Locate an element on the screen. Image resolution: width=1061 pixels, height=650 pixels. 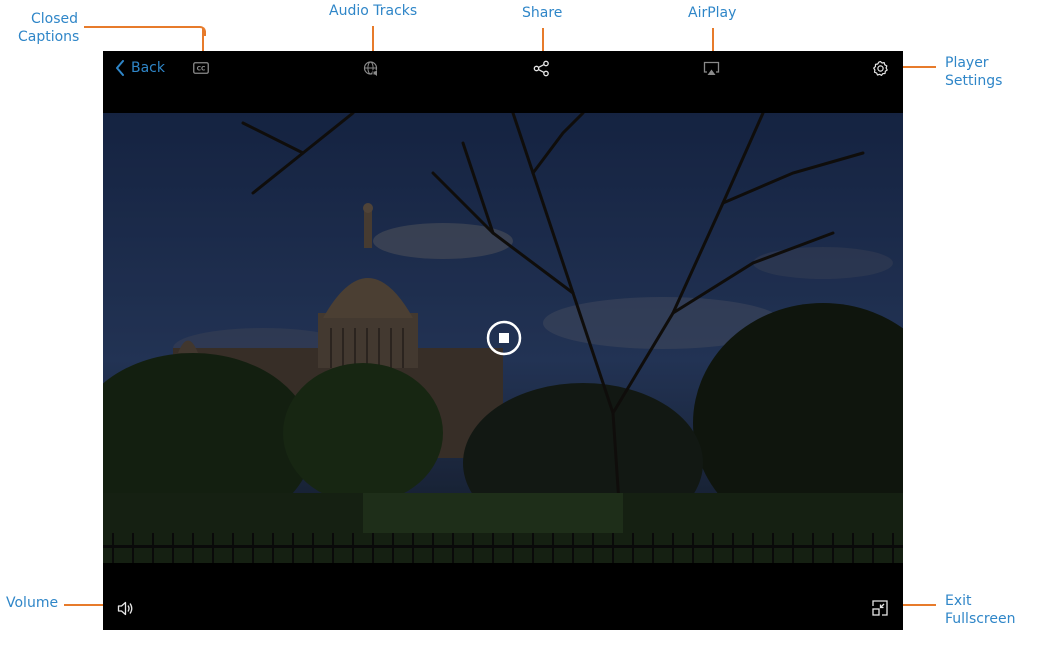
audio-tracks-button is located at coordinates (371, 68).